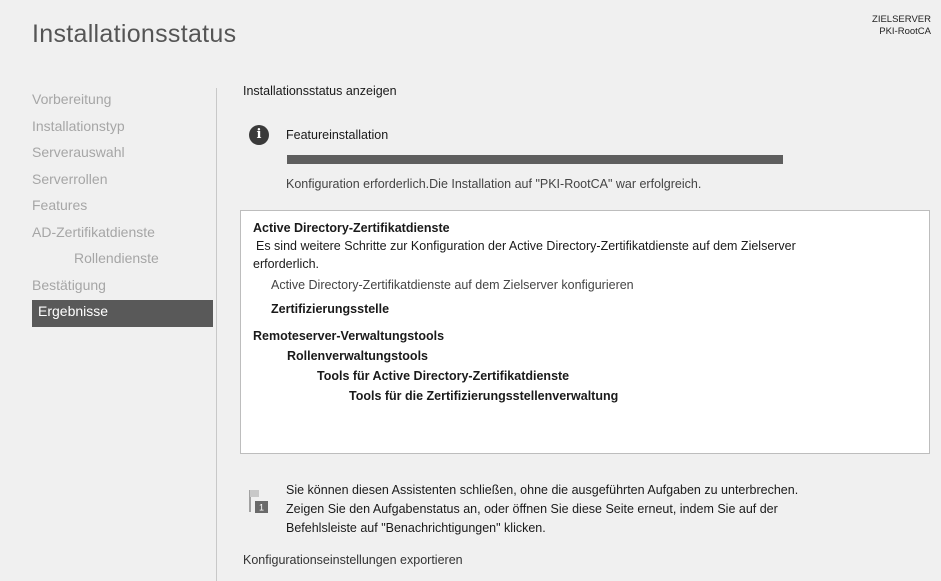 This screenshot has height=581, width=941. What do you see at coordinates (901, 19) in the screenshot?
I see `target-server-label: ZIELSERVER` at bounding box center [901, 19].